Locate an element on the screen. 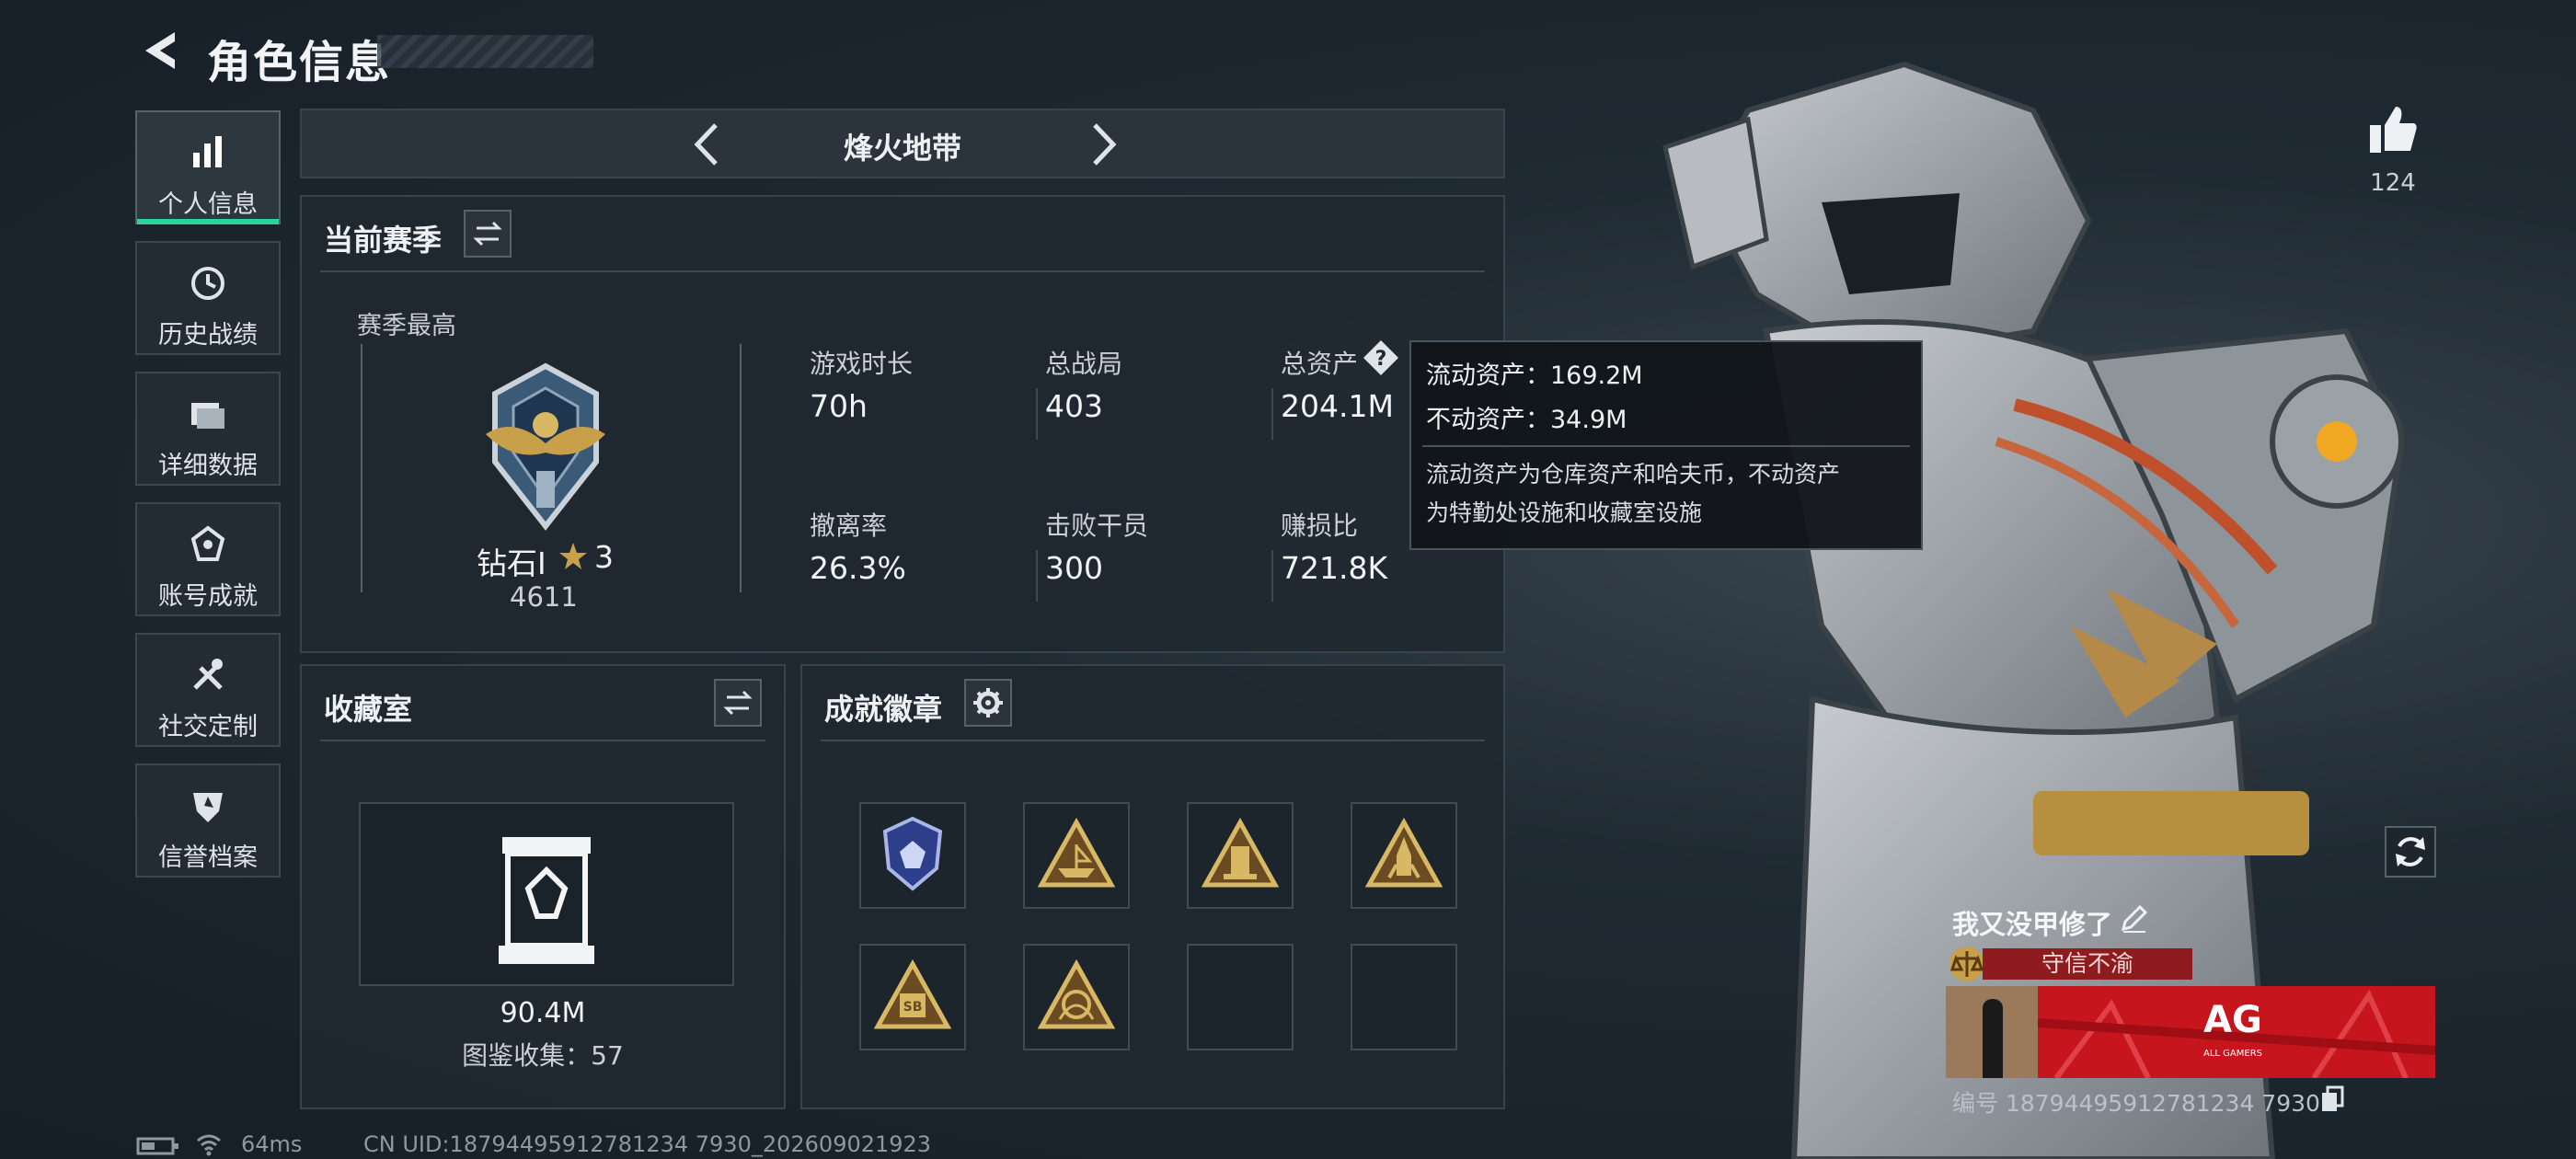  collection-value: 90.4M is located at coordinates (543, 1013).